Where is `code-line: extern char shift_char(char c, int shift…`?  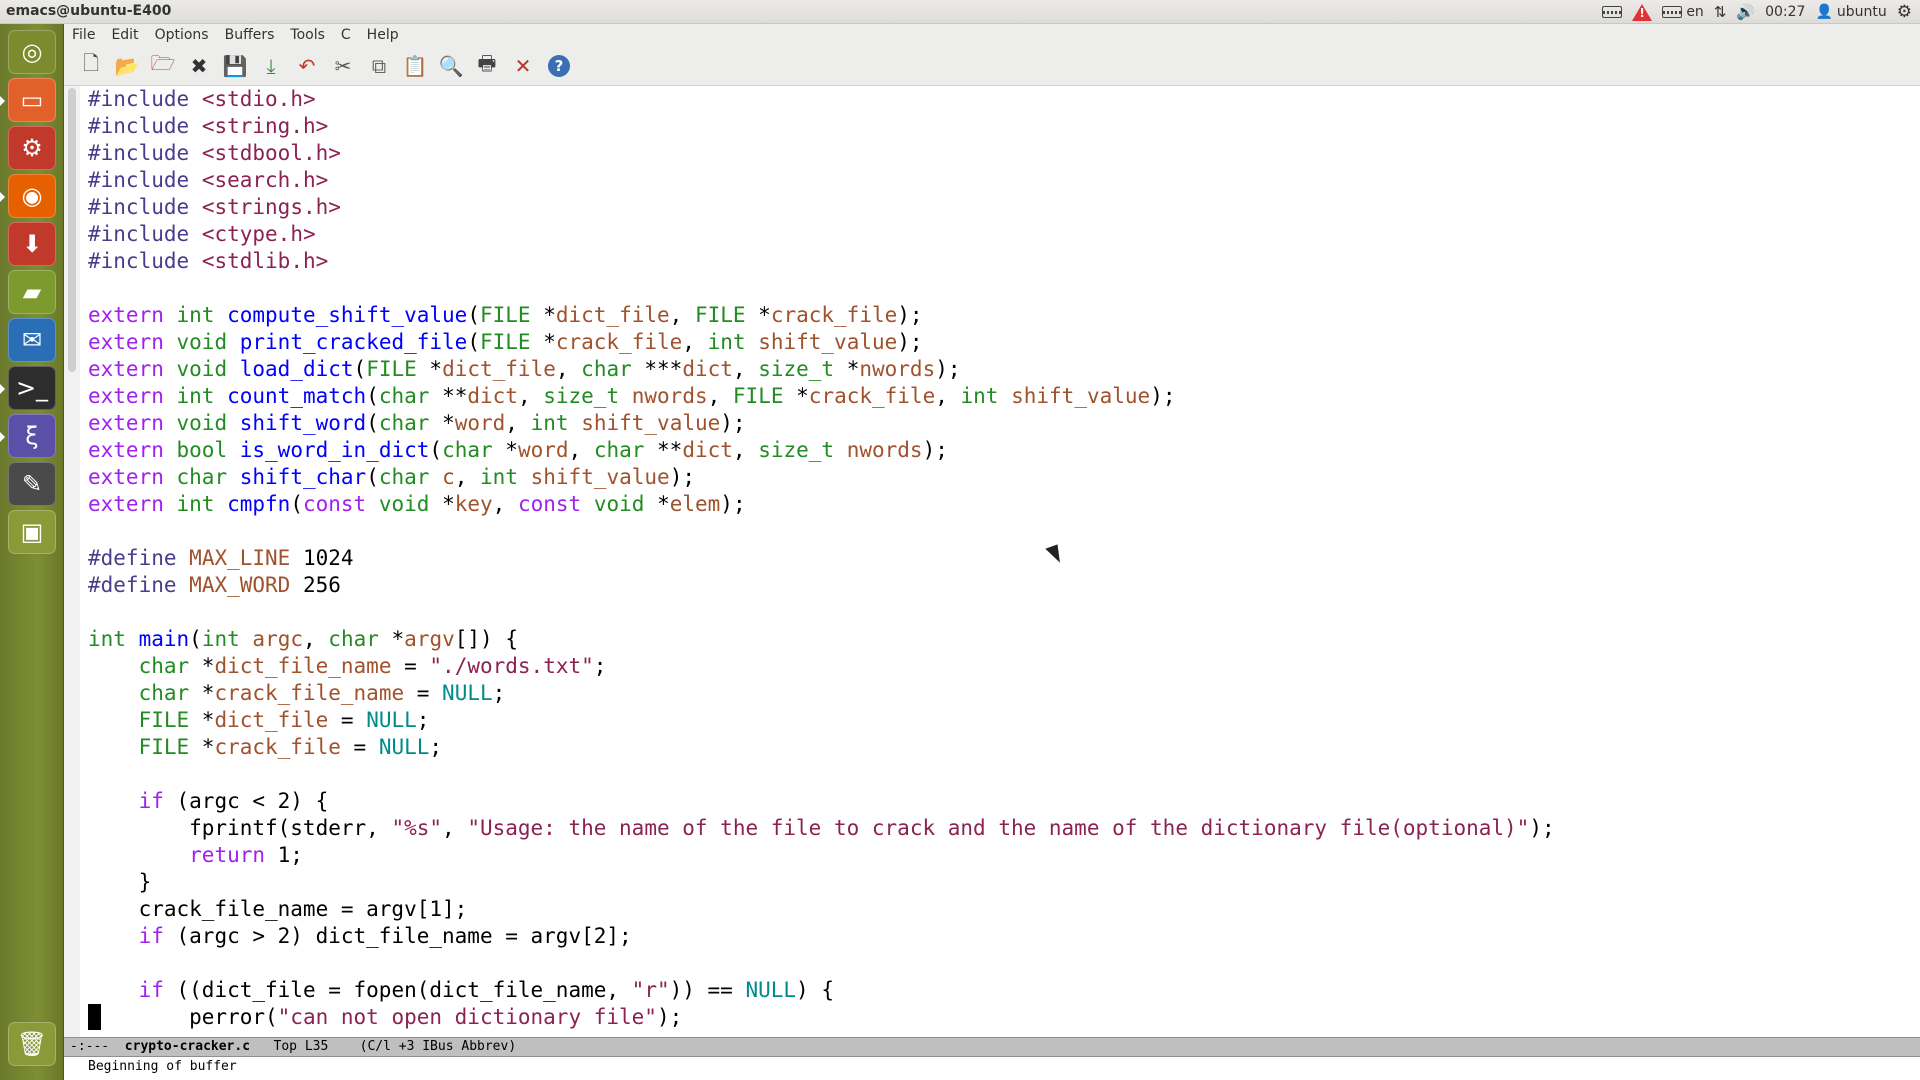
code-line: extern char shift_char(char c, int shift… is located at coordinates (998, 477).